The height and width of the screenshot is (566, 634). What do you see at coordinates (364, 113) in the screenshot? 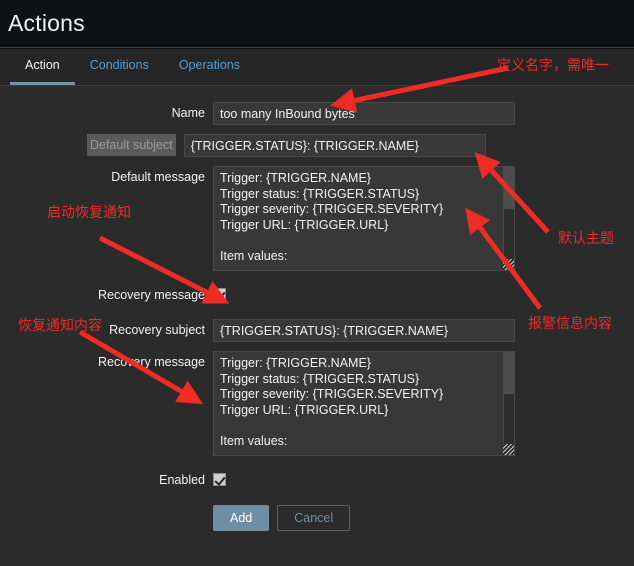
I see `name-input` at bounding box center [364, 113].